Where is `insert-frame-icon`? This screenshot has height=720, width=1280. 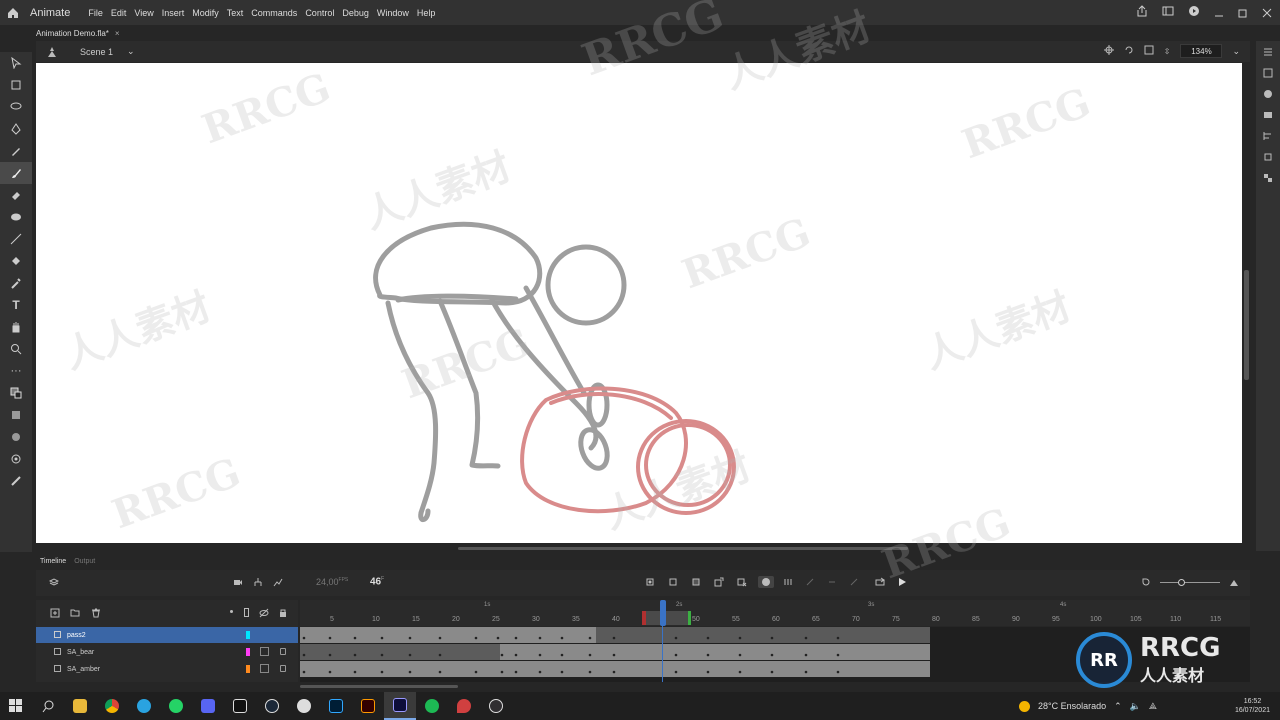
insert-frame-icon is located at coordinates (696, 582).